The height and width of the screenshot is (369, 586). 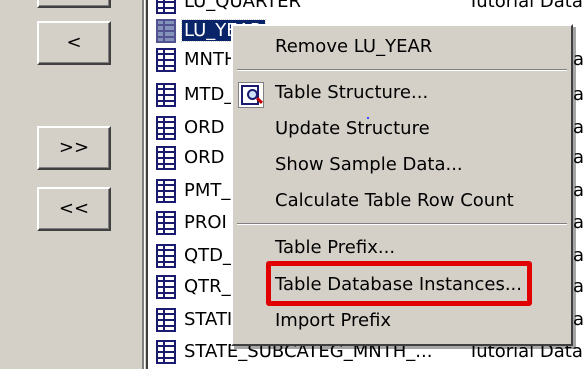 I want to click on highlight-annotation, so click(x=399, y=283).